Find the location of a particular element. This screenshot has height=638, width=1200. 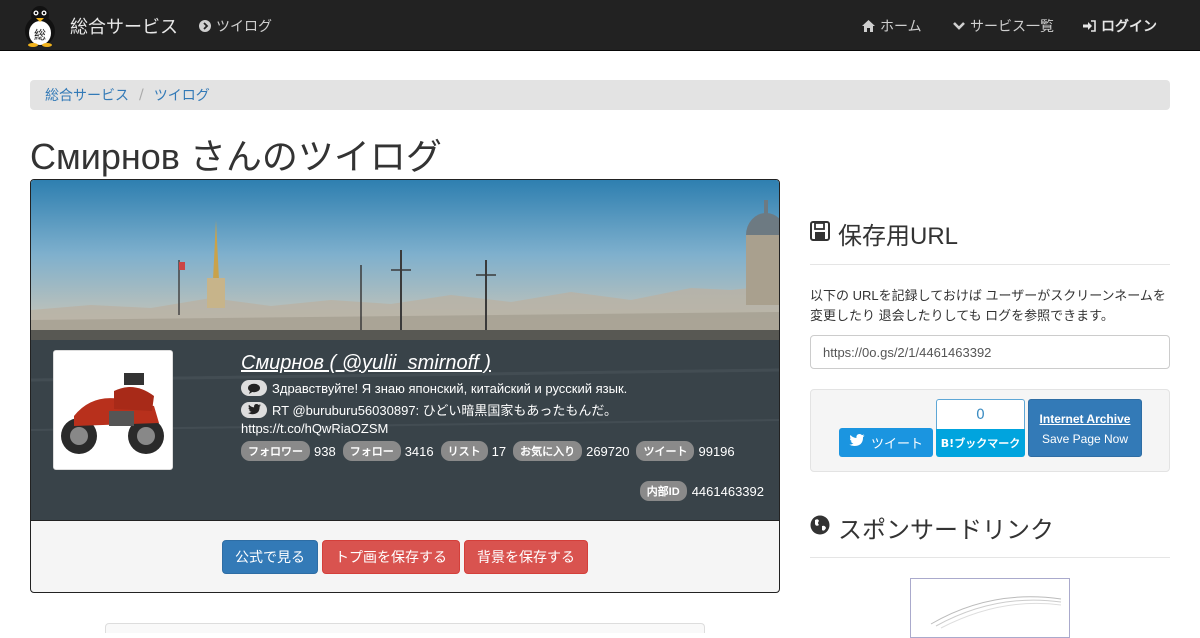

profile-actions: 公式で見る トプ画を保存する 背景を保存する is located at coordinates (405, 556).